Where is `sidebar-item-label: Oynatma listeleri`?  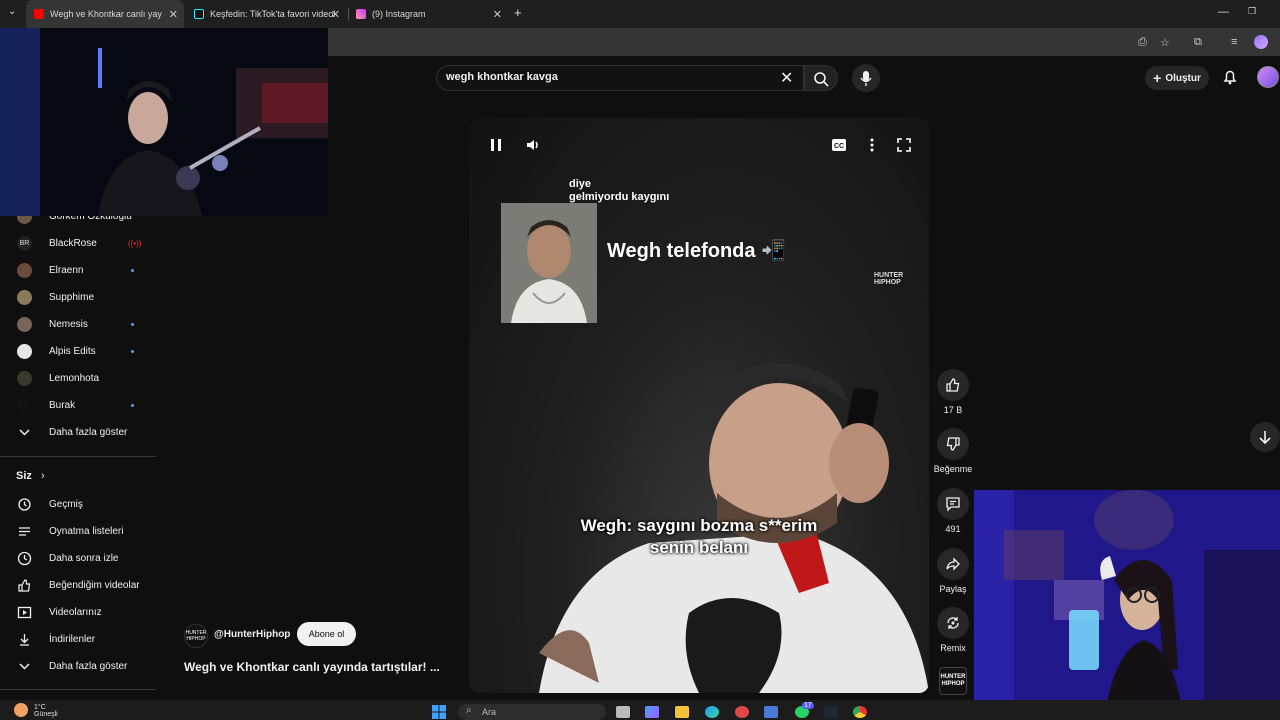 sidebar-item-label: Oynatma listeleri is located at coordinates (86, 531).